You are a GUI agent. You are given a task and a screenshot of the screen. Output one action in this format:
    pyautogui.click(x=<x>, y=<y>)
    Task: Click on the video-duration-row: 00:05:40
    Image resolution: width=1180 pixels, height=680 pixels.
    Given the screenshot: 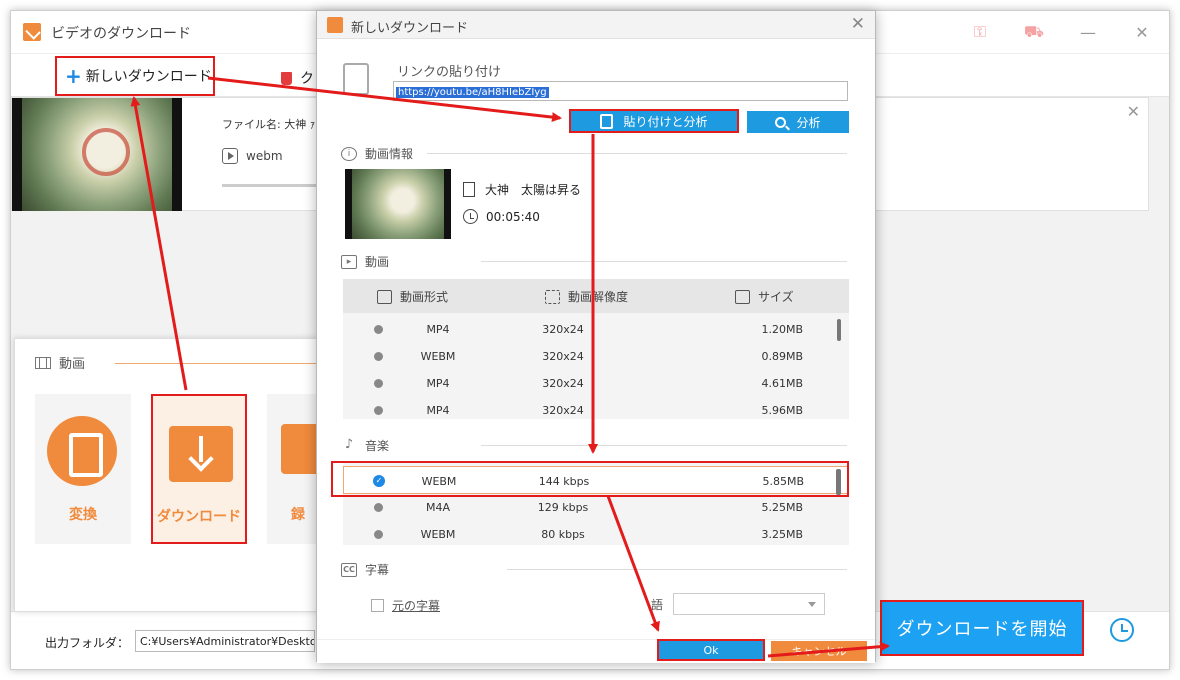 What is the action you would take?
    pyautogui.click(x=501, y=216)
    